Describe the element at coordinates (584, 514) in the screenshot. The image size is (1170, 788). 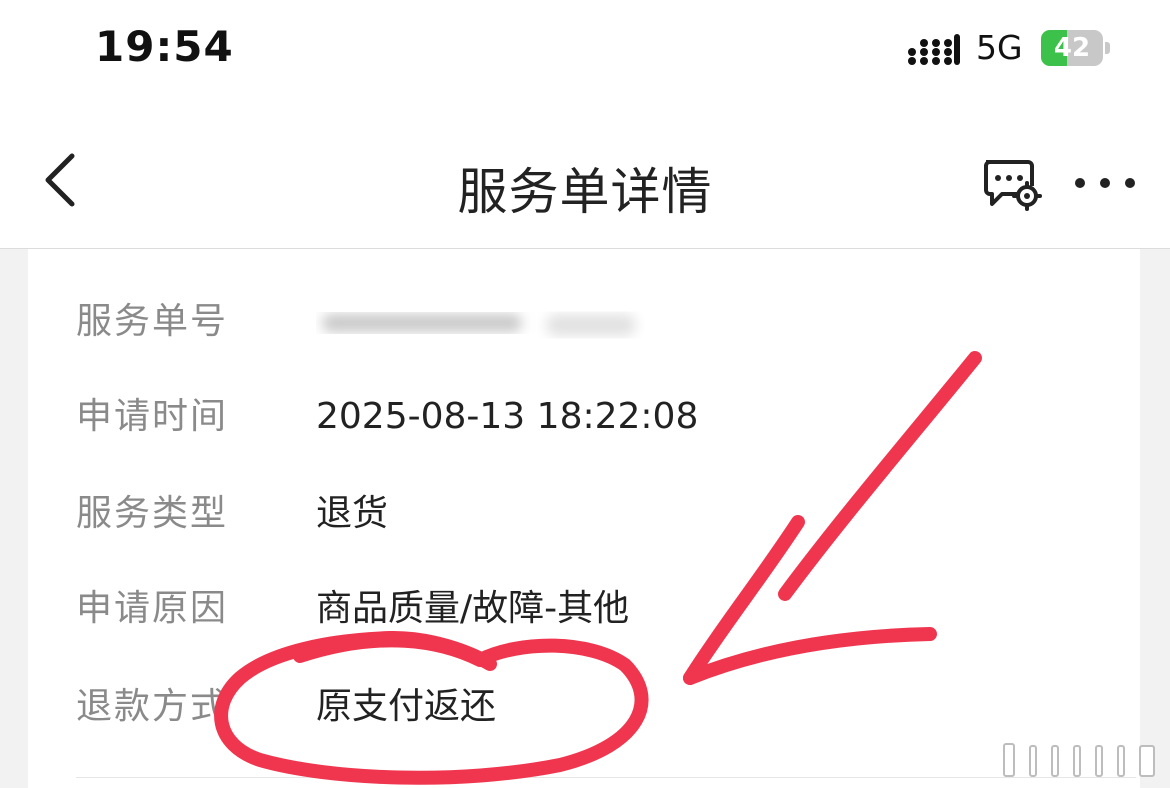
I see `service-type-row: 服务类型 退货` at that location.